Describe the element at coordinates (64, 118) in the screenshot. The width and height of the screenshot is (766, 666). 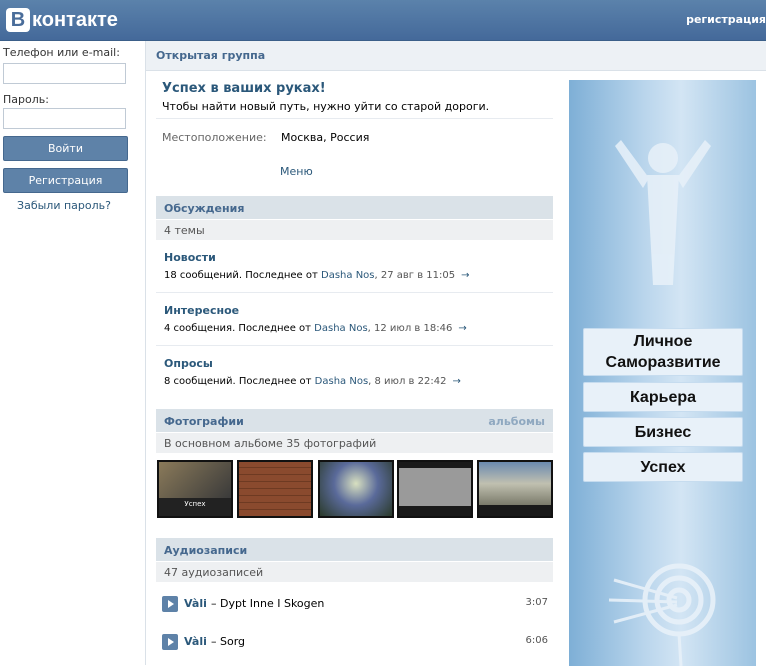
I see `password-input` at that location.